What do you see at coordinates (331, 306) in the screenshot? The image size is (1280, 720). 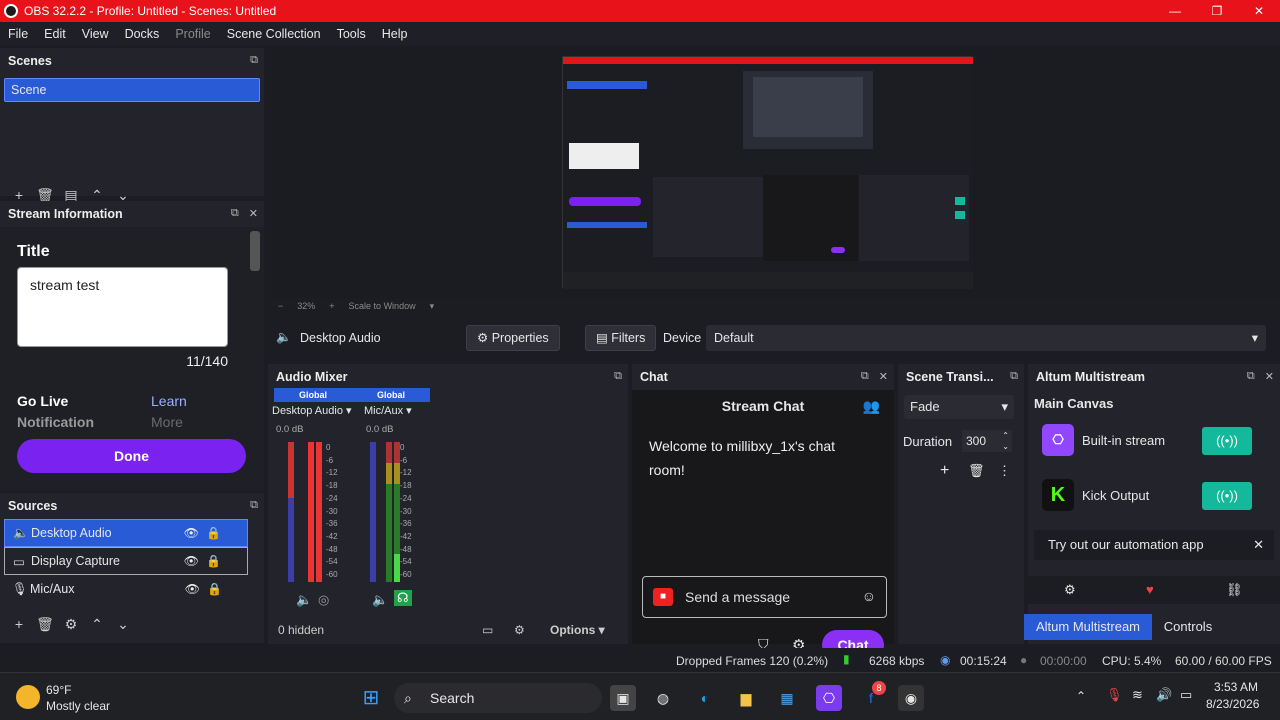 I see `zoom-in-icon: +` at bounding box center [331, 306].